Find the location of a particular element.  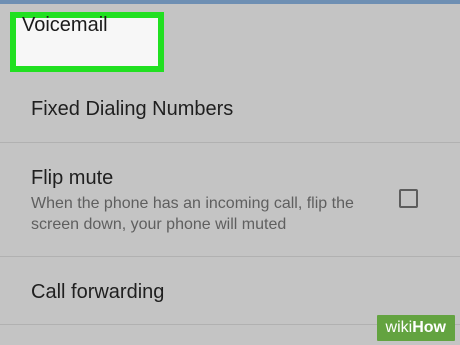

fixed-dialing-label: Fixed Dialing Numbers is located at coordinates (132, 109).